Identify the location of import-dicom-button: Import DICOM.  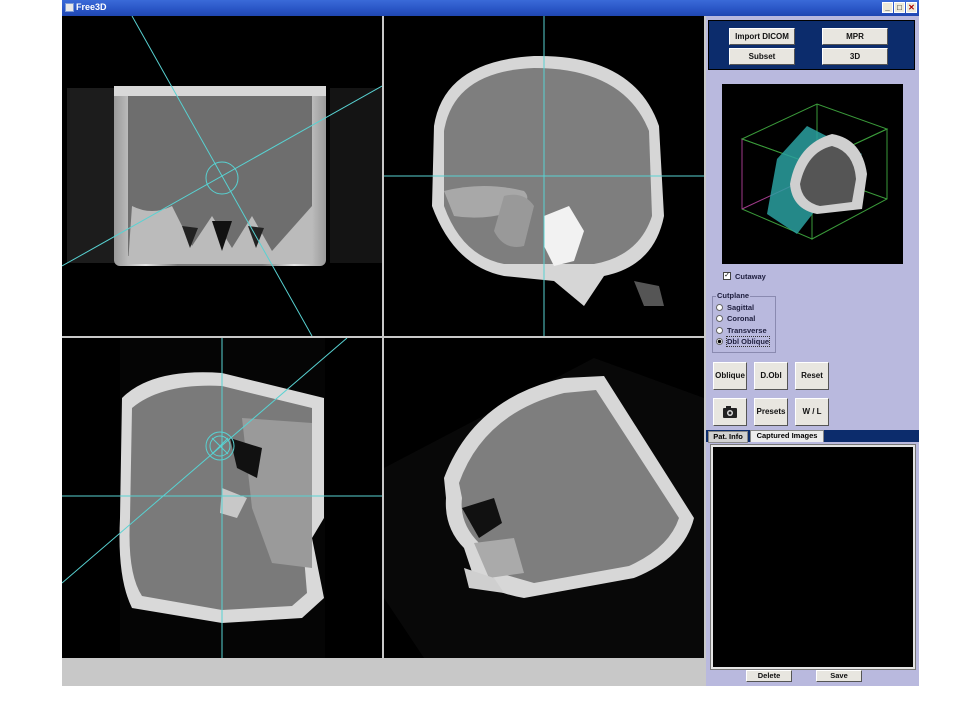
(762, 36).